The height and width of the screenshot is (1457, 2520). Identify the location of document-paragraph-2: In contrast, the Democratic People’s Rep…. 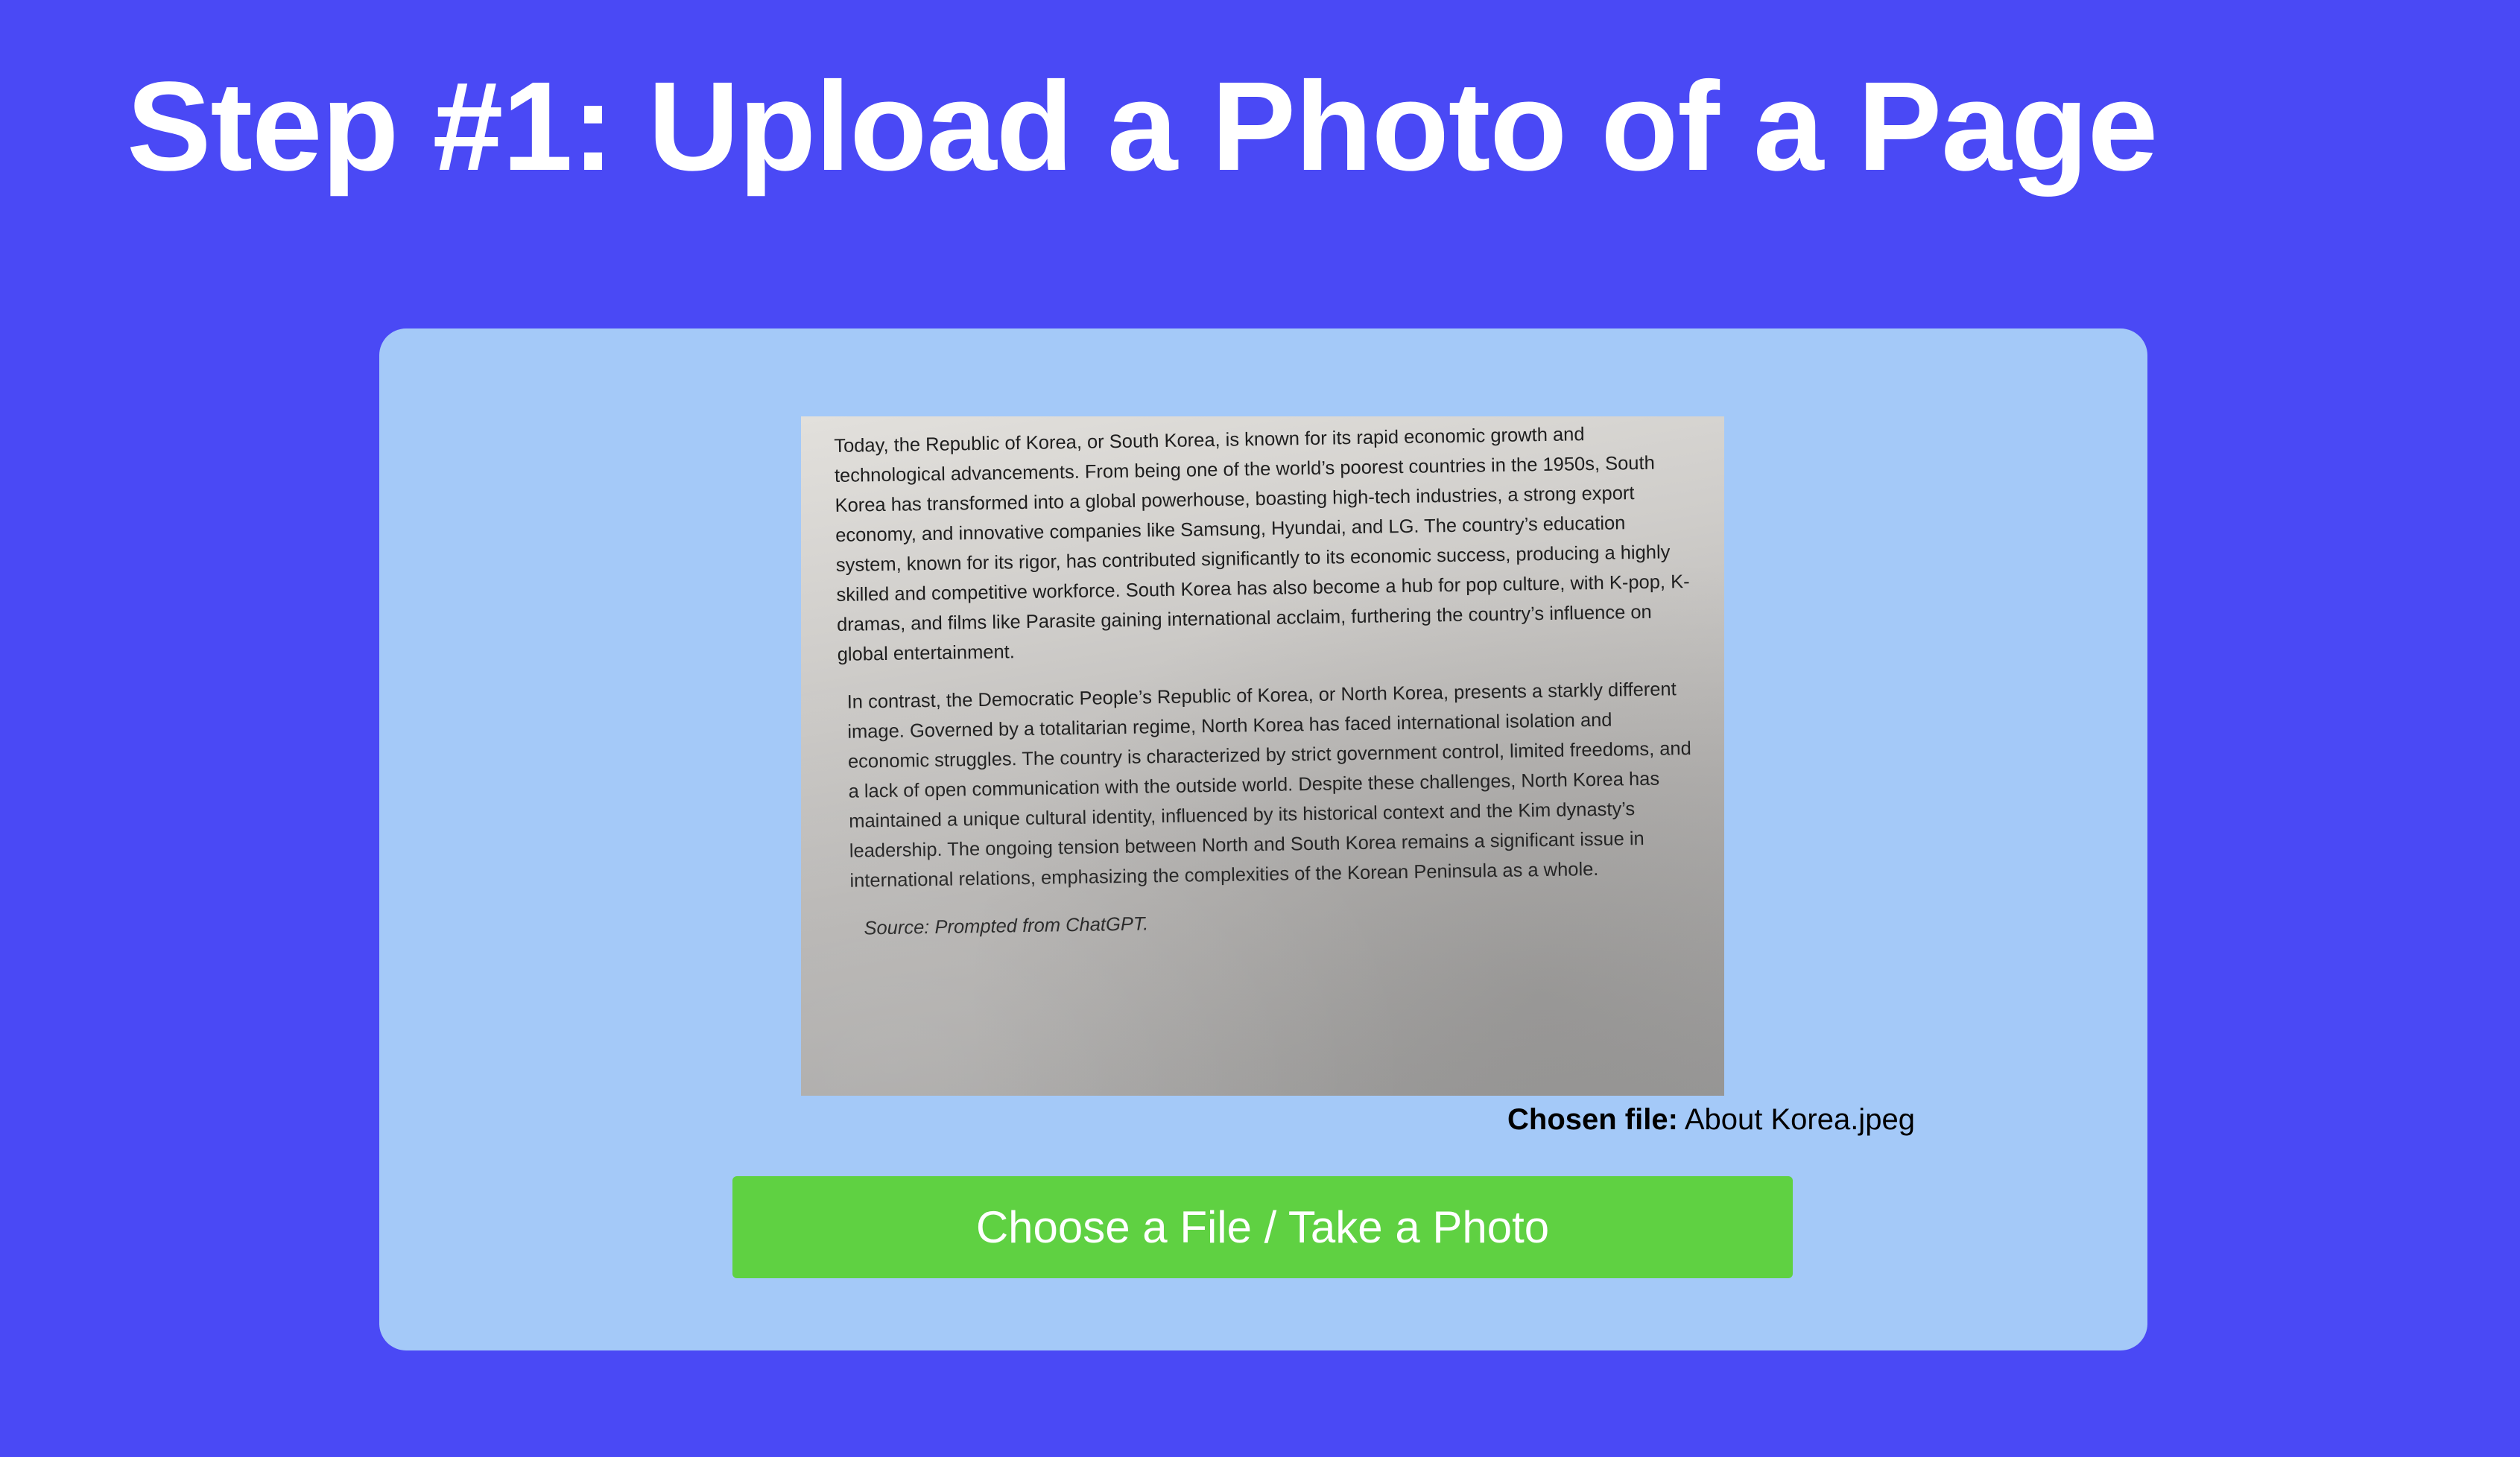
(1269, 785).